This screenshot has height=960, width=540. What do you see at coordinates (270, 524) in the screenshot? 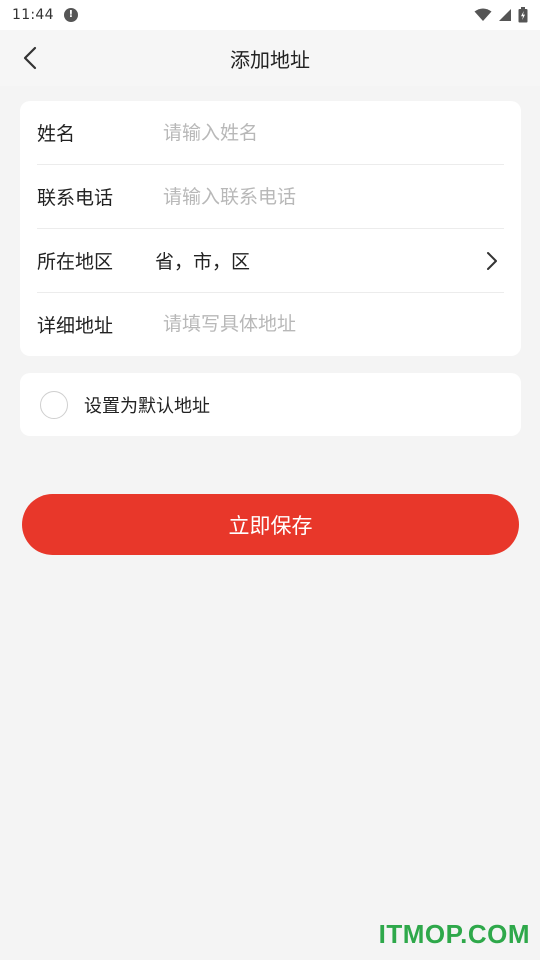
I see `save-button: 立即保存` at bounding box center [270, 524].